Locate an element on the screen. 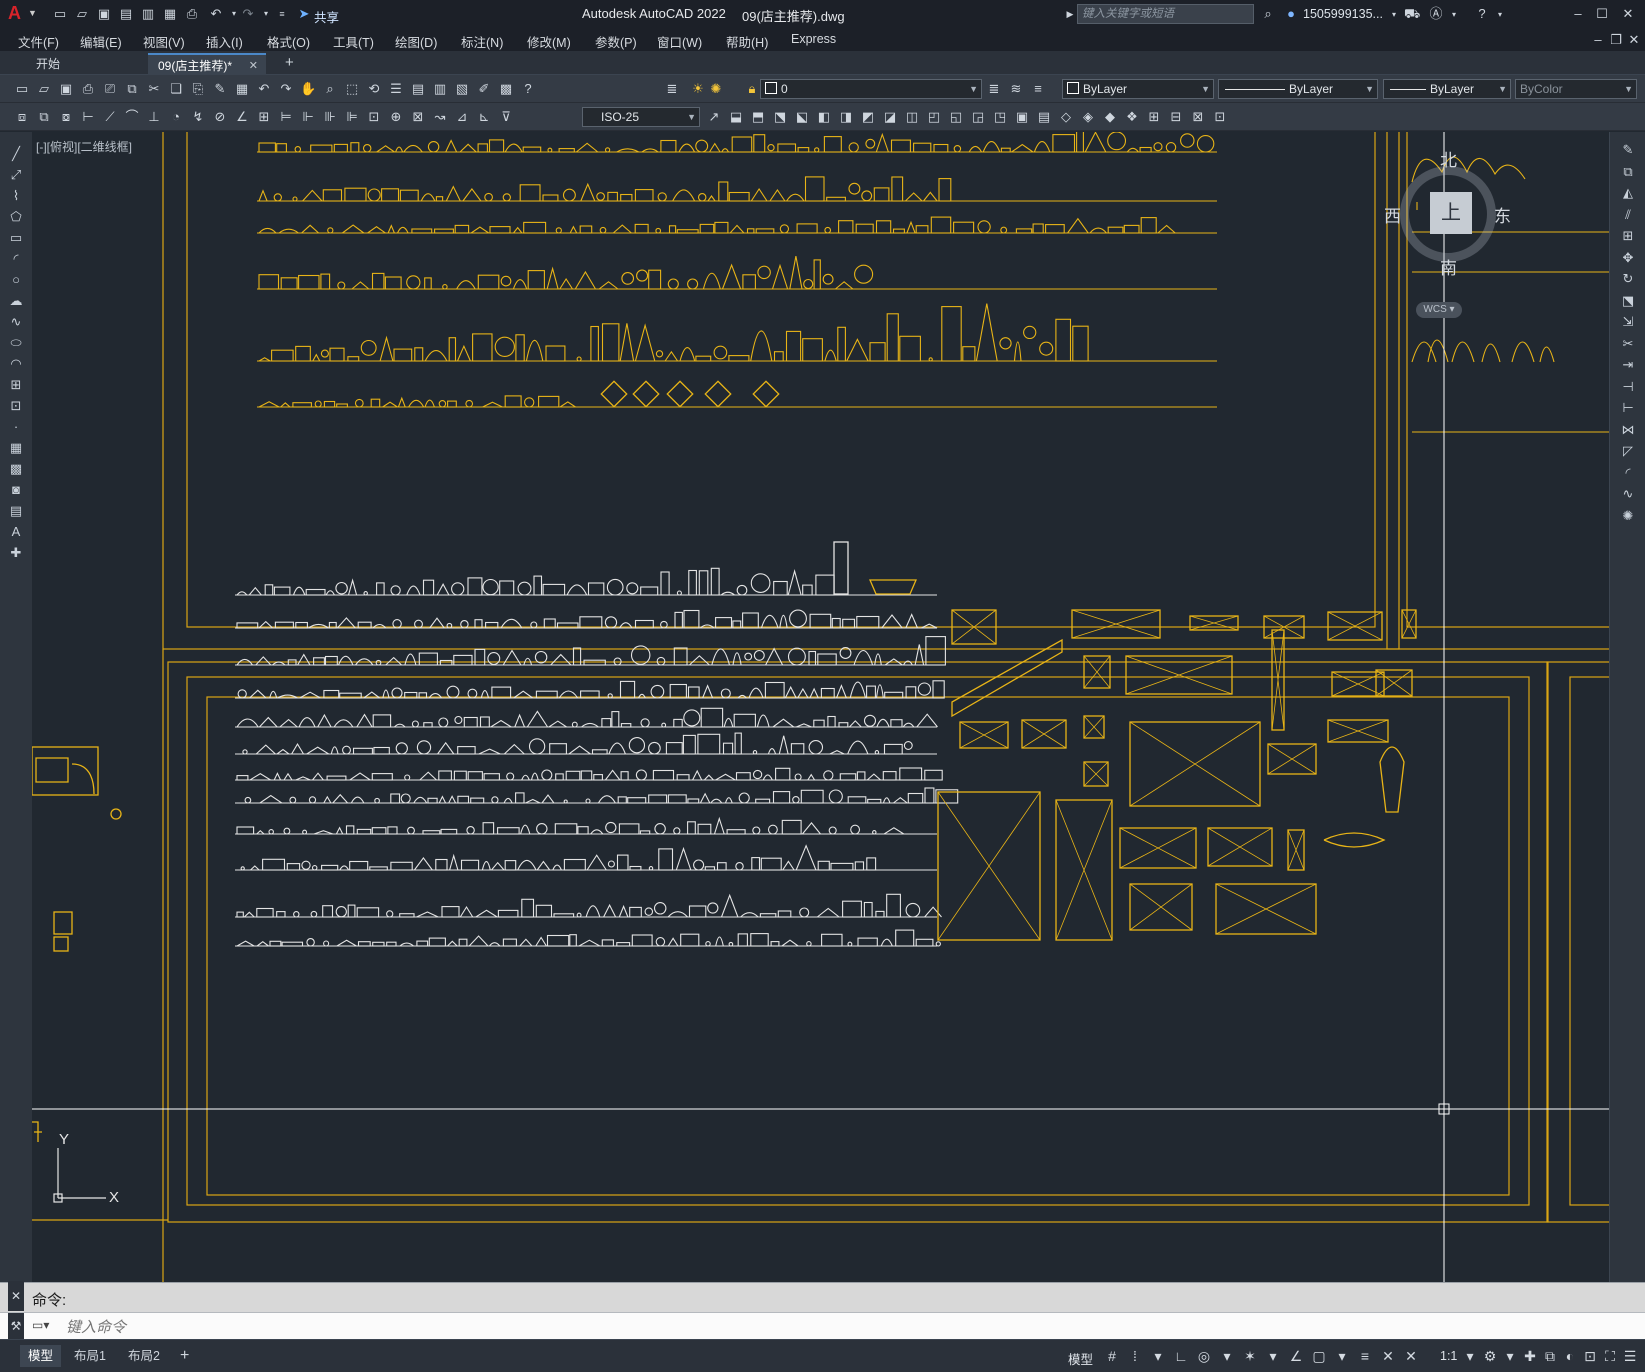 This screenshot has height=1372, width=1645. continue-icon: ⊩ is located at coordinates (308, 117).